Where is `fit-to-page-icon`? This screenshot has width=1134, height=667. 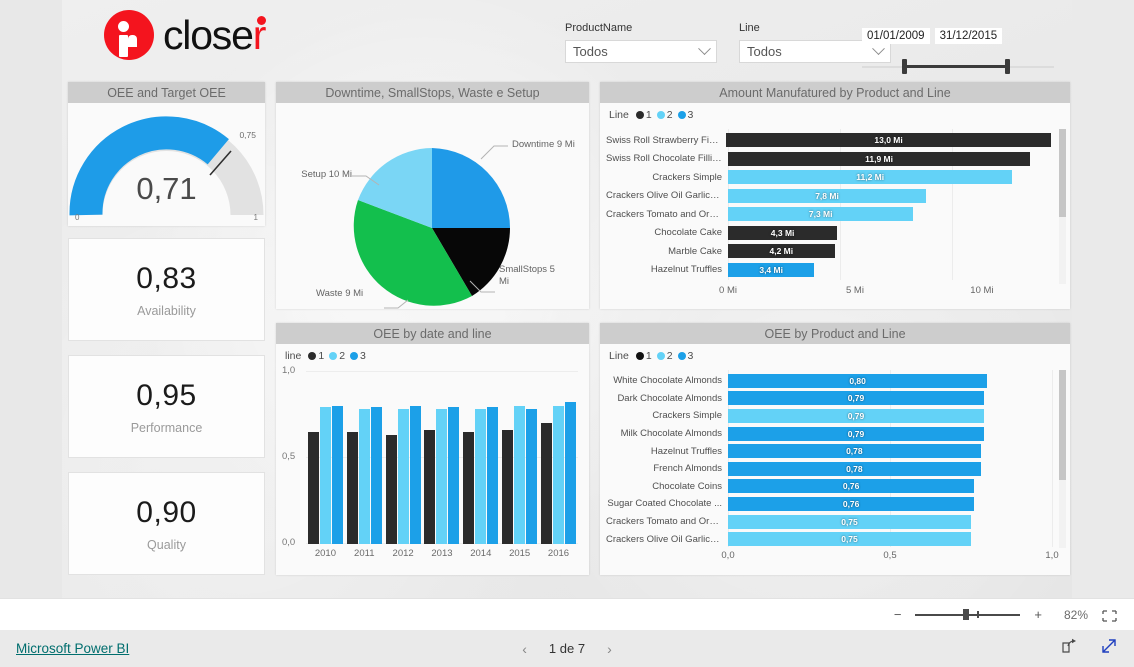 fit-to-page-icon is located at coordinates (1109, 615).